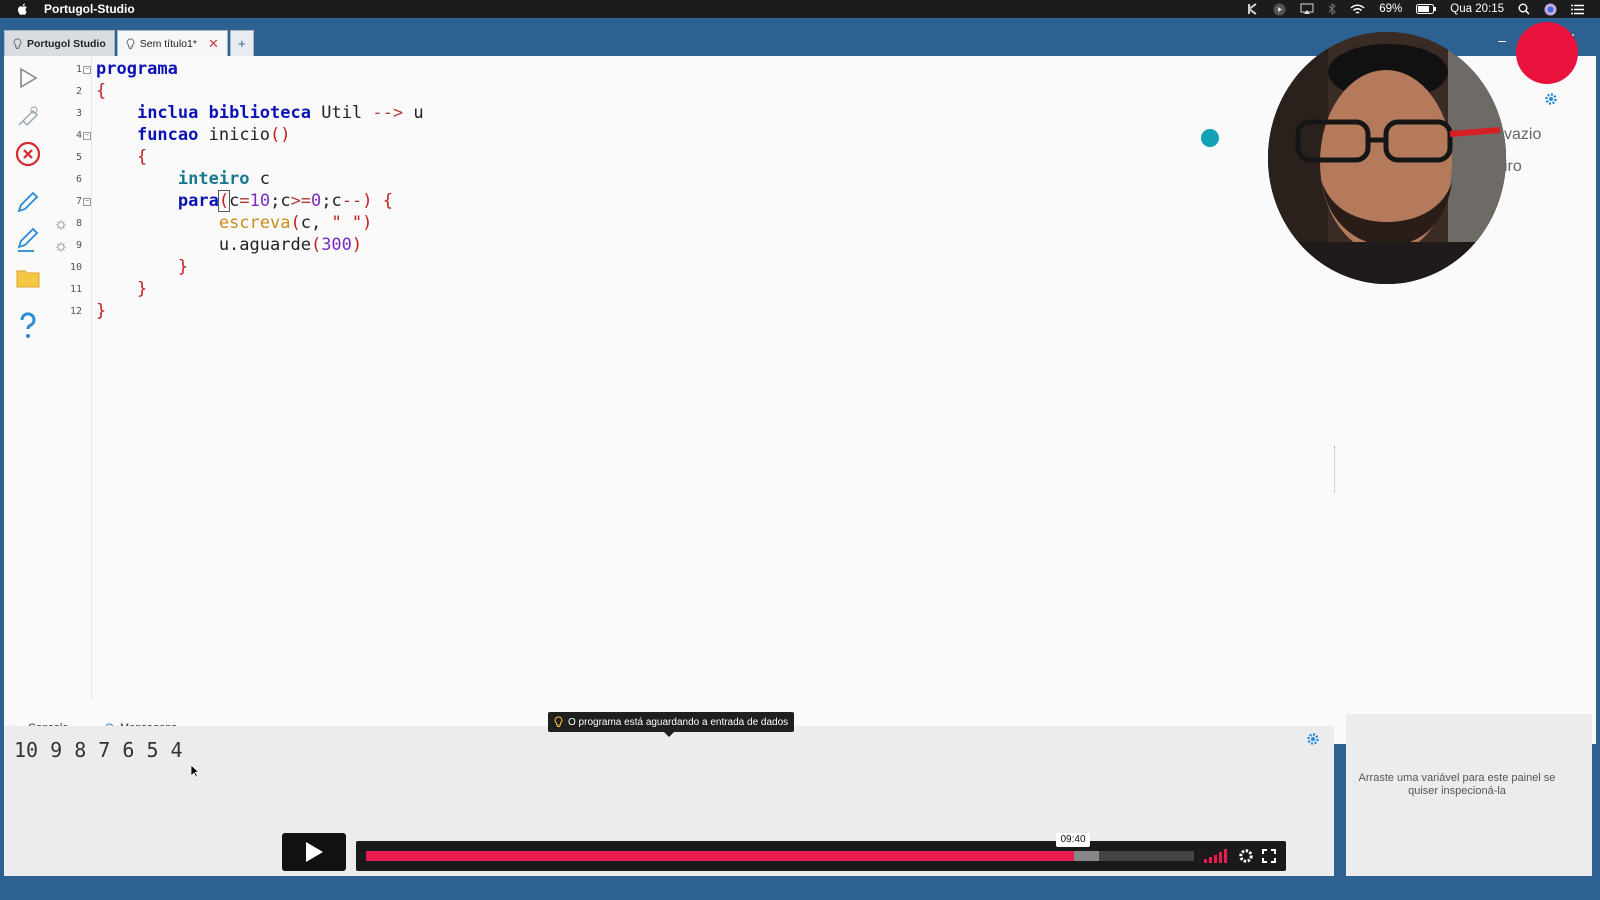 The image size is (1600, 900). I want to click on mouse-pointer-icon, so click(195, 771).